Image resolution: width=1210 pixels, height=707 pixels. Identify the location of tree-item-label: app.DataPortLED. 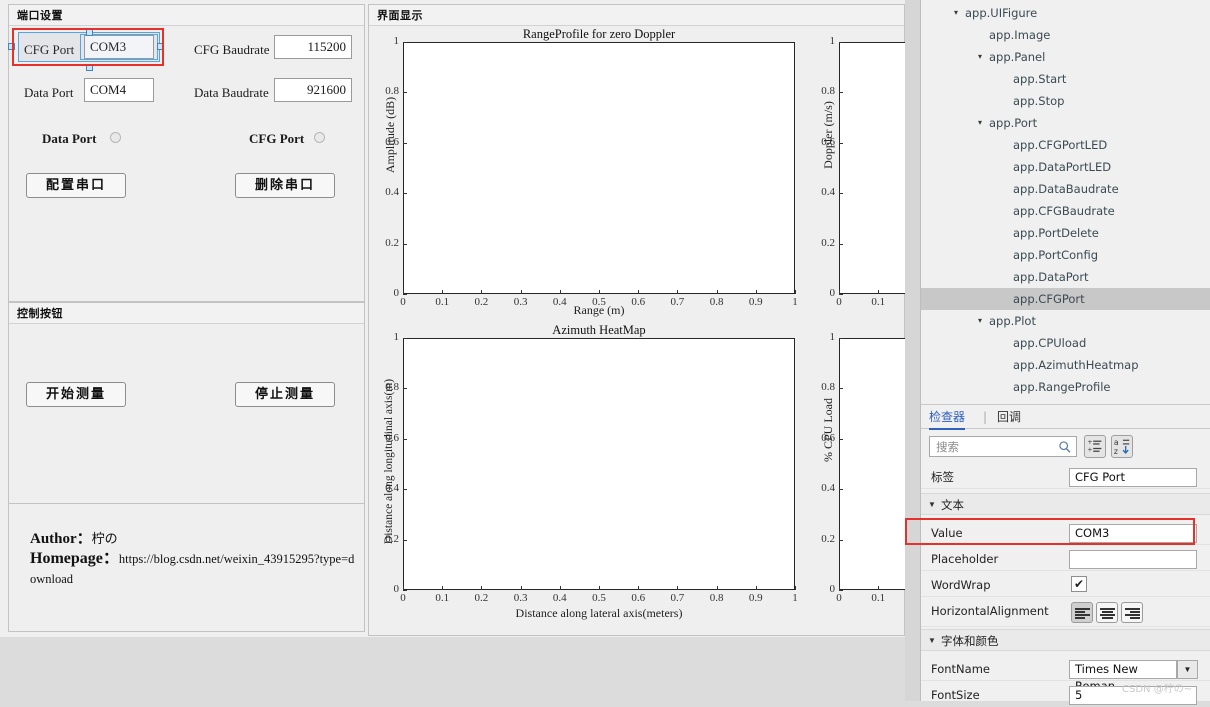
(1062, 167).